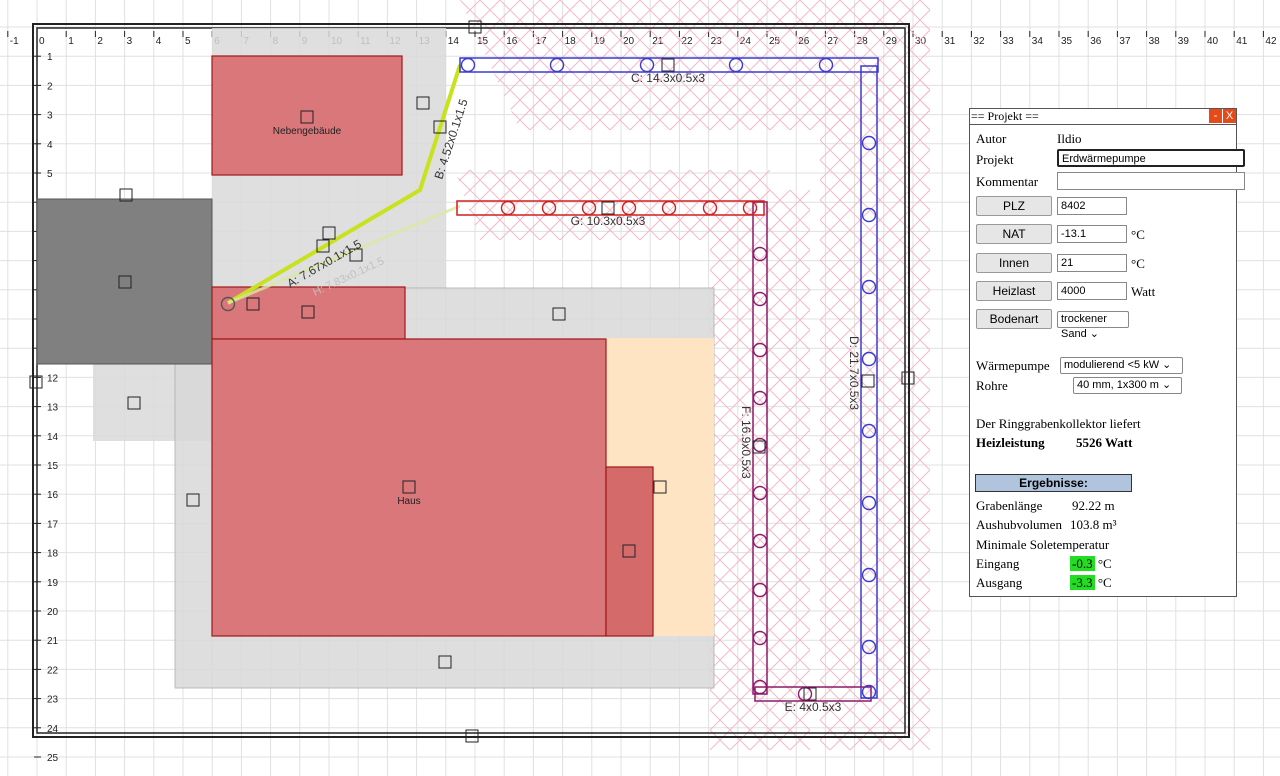 This screenshot has height=776, width=1280. I want to click on innen-unit: °C, so click(1138, 263).